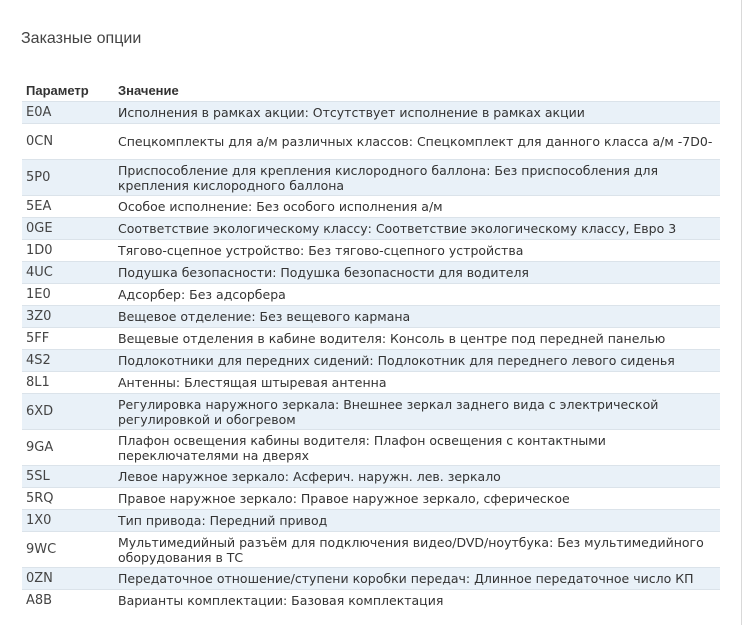  What do you see at coordinates (68, 206) in the screenshot?
I see `option-code: 5EA` at bounding box center [68, 206].